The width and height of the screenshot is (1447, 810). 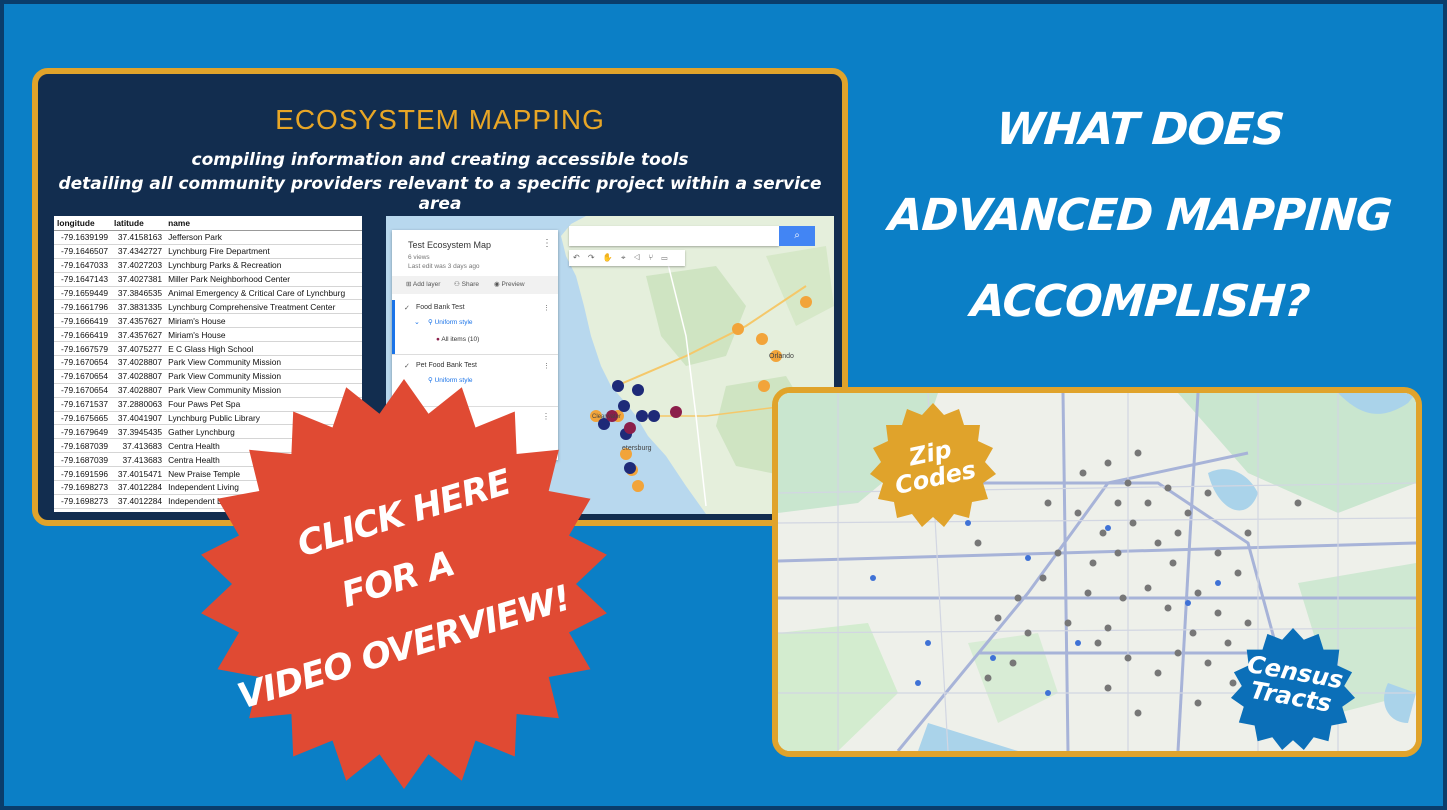 I want to click on map-search-input, so click(x=674, y=236).